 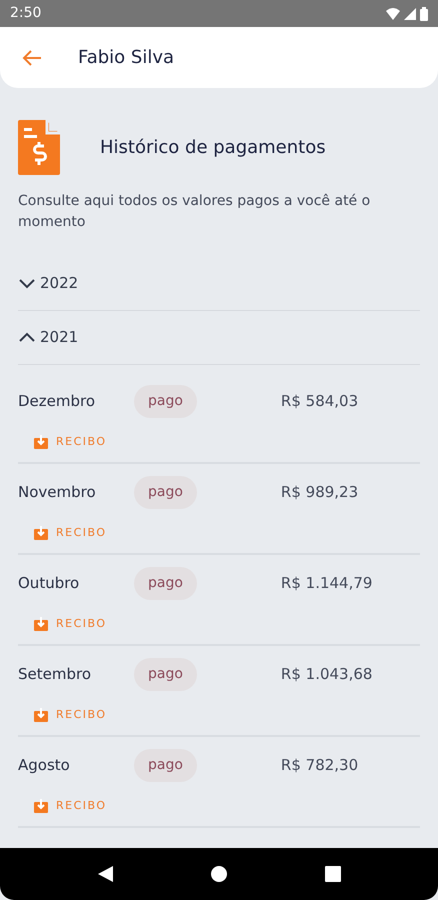 I want to click on payment-amount: R$ 989,23, so click(x=319, y=492).